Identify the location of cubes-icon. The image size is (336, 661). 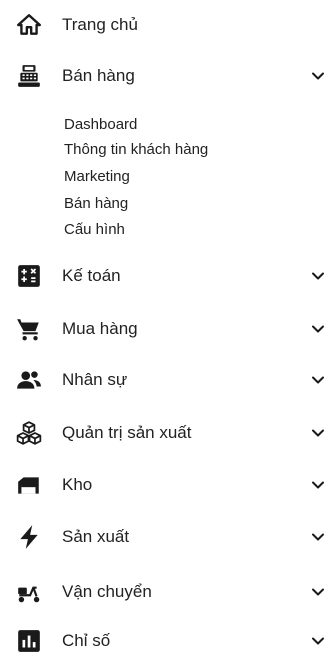
(29, 433).